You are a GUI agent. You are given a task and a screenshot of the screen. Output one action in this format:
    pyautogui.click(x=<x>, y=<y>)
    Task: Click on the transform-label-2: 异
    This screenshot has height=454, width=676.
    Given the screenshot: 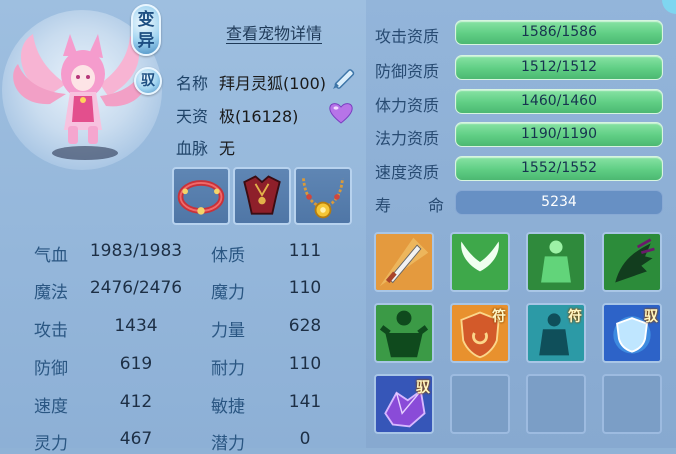 What is the action you would take?
    pyautogui.click(x=146, y=41)
    